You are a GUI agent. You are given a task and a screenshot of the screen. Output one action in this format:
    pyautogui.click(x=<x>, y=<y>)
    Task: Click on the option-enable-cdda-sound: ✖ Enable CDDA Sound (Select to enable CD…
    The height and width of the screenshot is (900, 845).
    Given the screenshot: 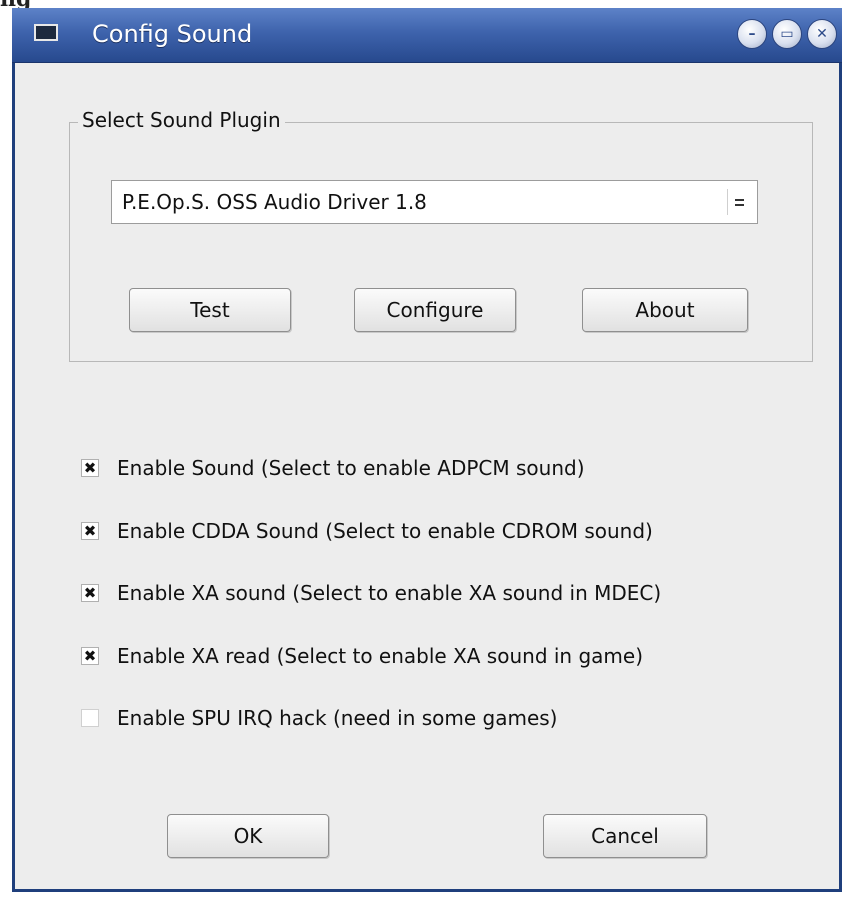 What is the action you would take?
    pyautogui.click(x=367, y=531)
    